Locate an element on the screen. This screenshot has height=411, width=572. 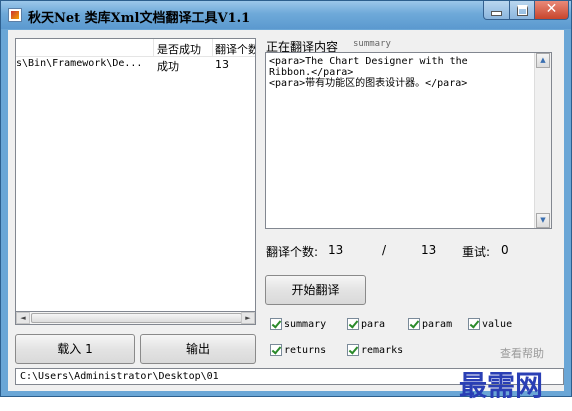
checkbox-summary: summary is located at coordinates (298, 324).